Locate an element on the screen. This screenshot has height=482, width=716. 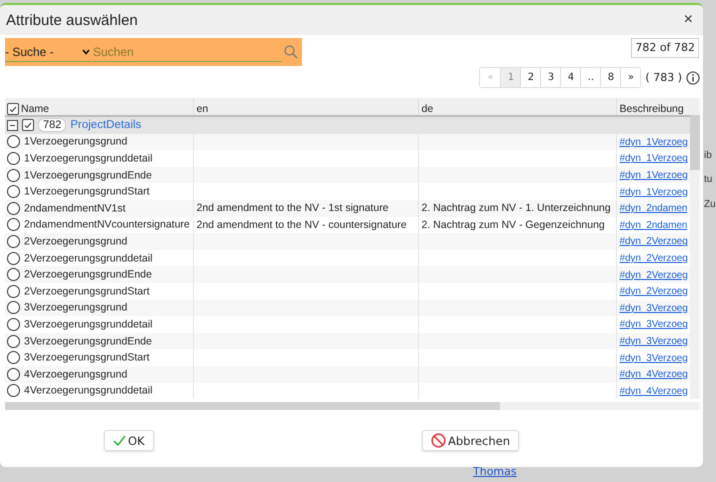
cancel-button: Abbrechen is located at coordinates (470, 441).